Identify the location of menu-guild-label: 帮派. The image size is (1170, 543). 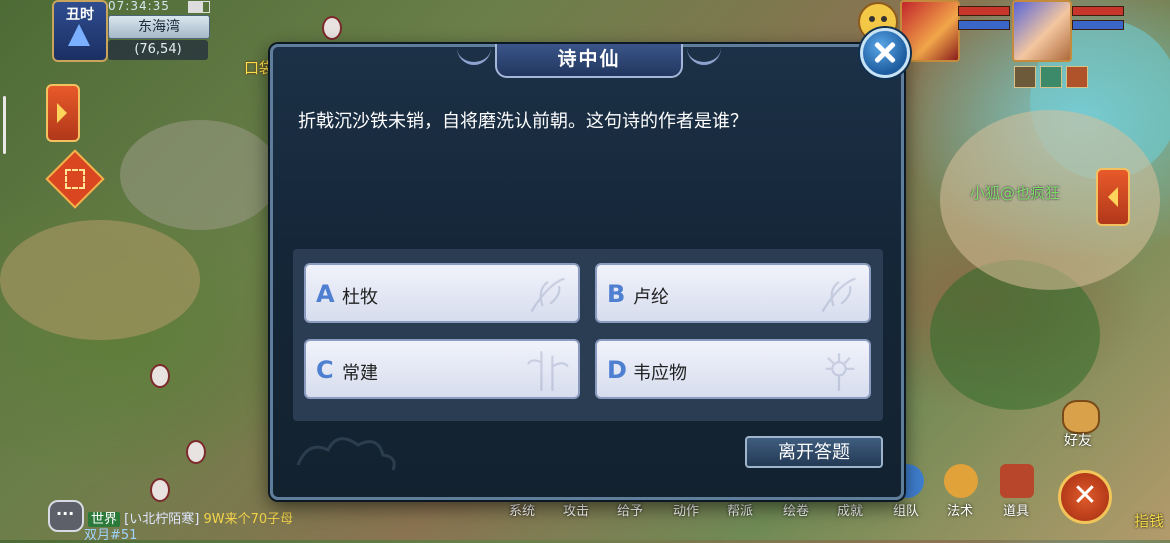
(739, 511).